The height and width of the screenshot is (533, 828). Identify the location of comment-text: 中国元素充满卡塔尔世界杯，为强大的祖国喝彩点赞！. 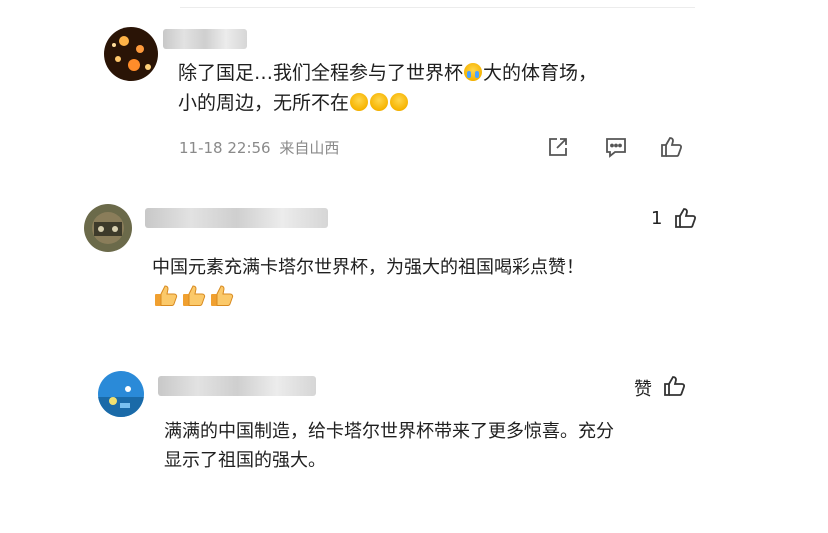
(368, 267).